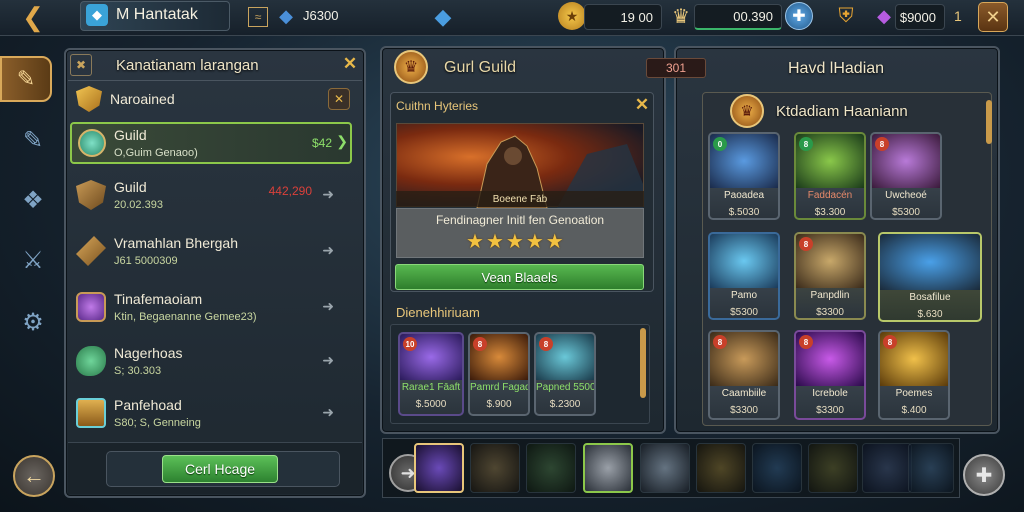 The height and width of the screenshot is (512, 1024). Describe the element at coordinates (211, 413) in the screenshot. I see `list-item: Panfehoad S80; S, Genneing ➜` at that location.